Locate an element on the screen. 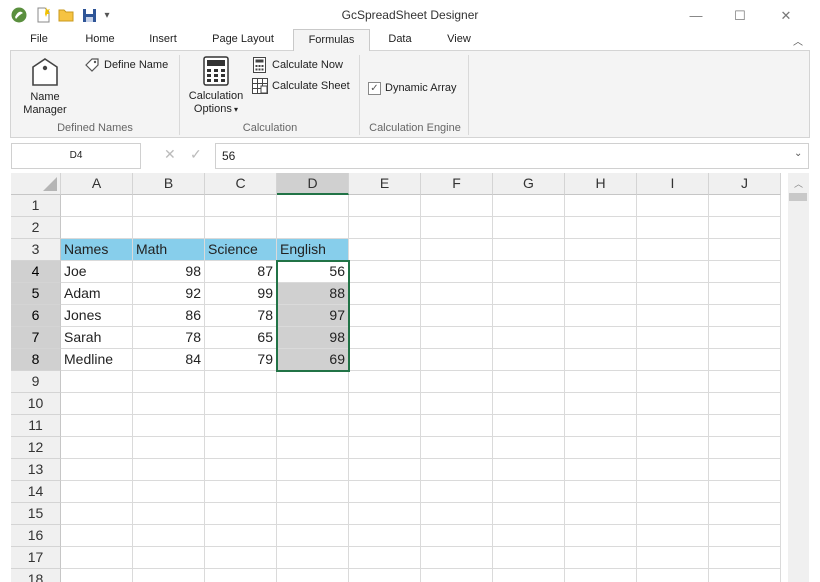 Image resolution: width=820 pixels, height=582 pixels. header-cell: Names is located at coordinates (97, 250).